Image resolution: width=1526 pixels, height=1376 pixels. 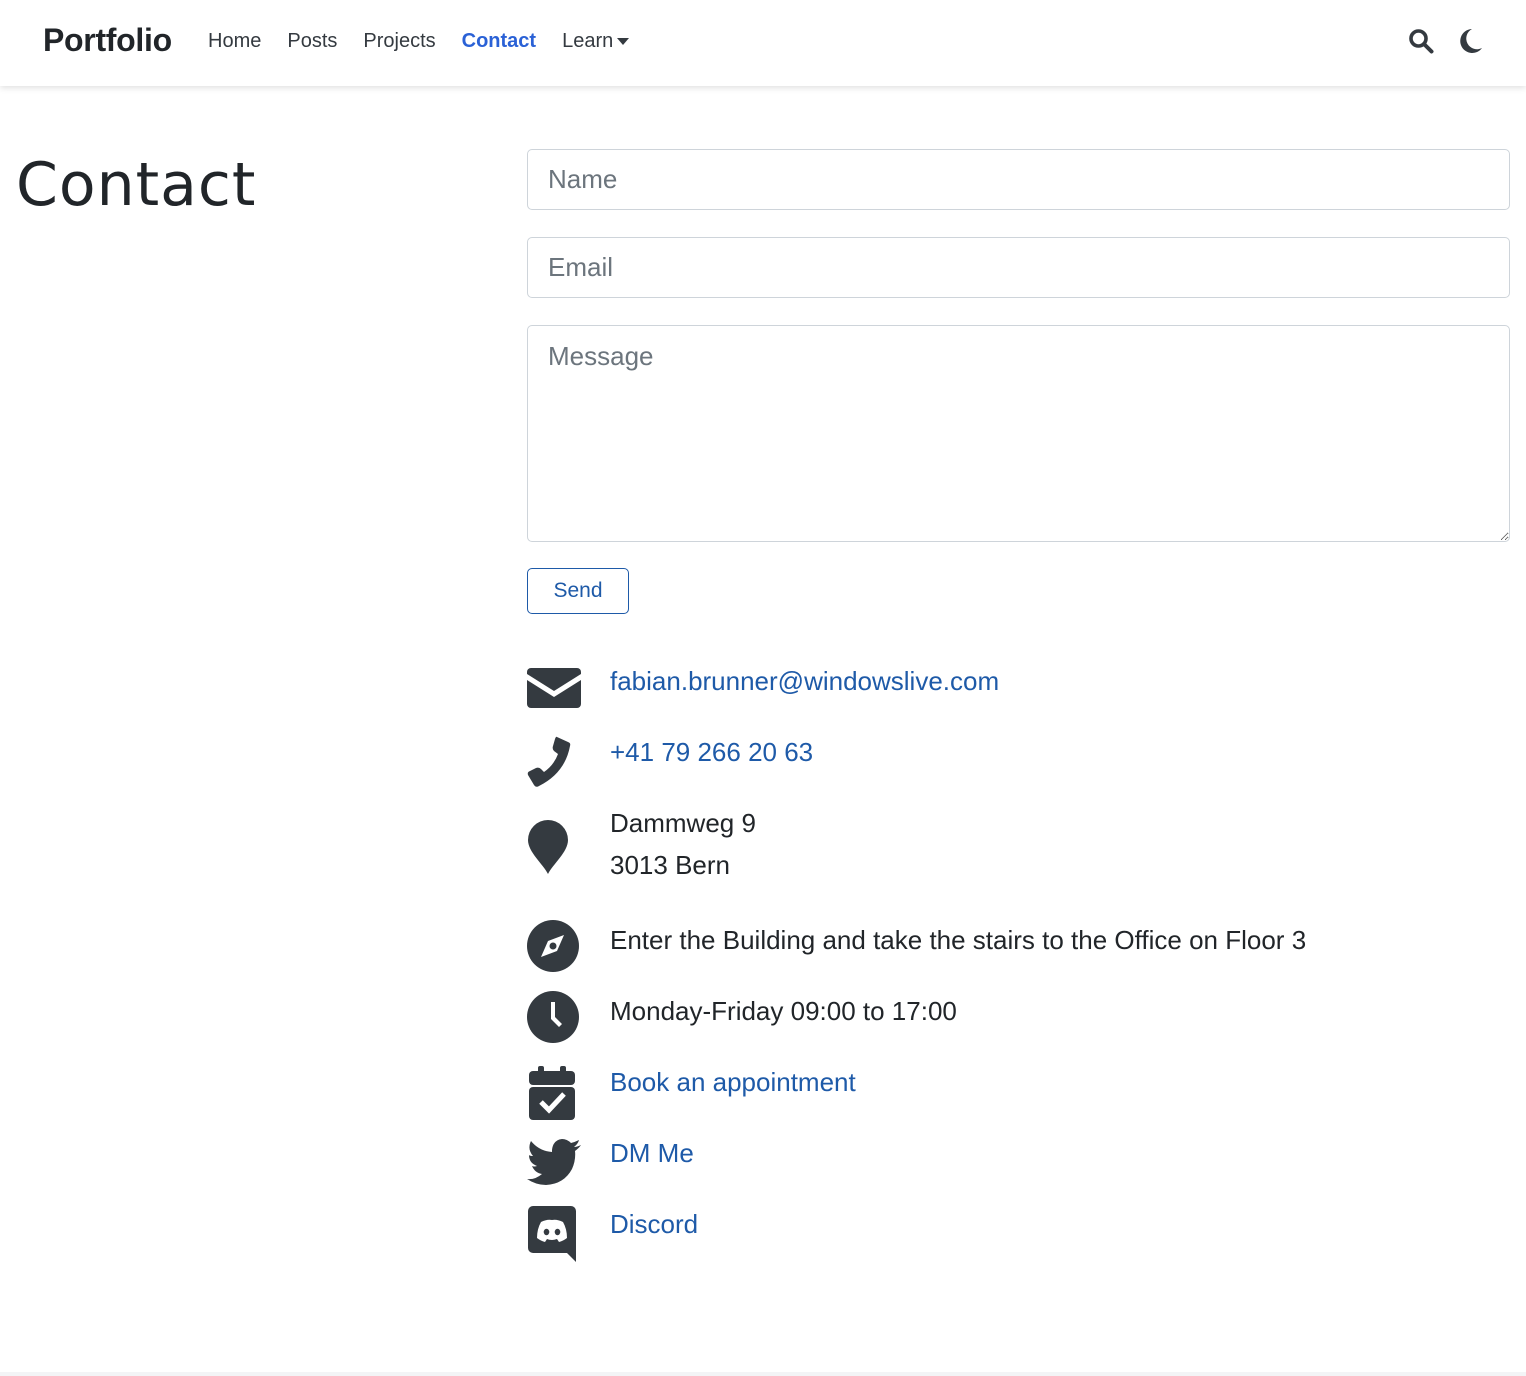 I want to click on discord-icon, so click(x=555, y=1230).